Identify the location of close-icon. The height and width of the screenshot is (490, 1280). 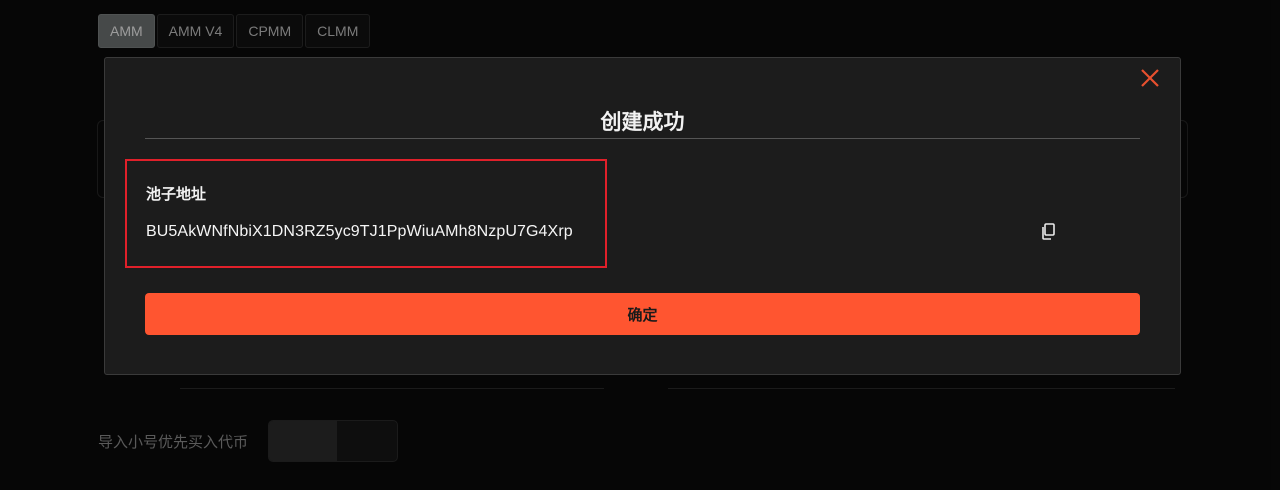
(1150, 78).